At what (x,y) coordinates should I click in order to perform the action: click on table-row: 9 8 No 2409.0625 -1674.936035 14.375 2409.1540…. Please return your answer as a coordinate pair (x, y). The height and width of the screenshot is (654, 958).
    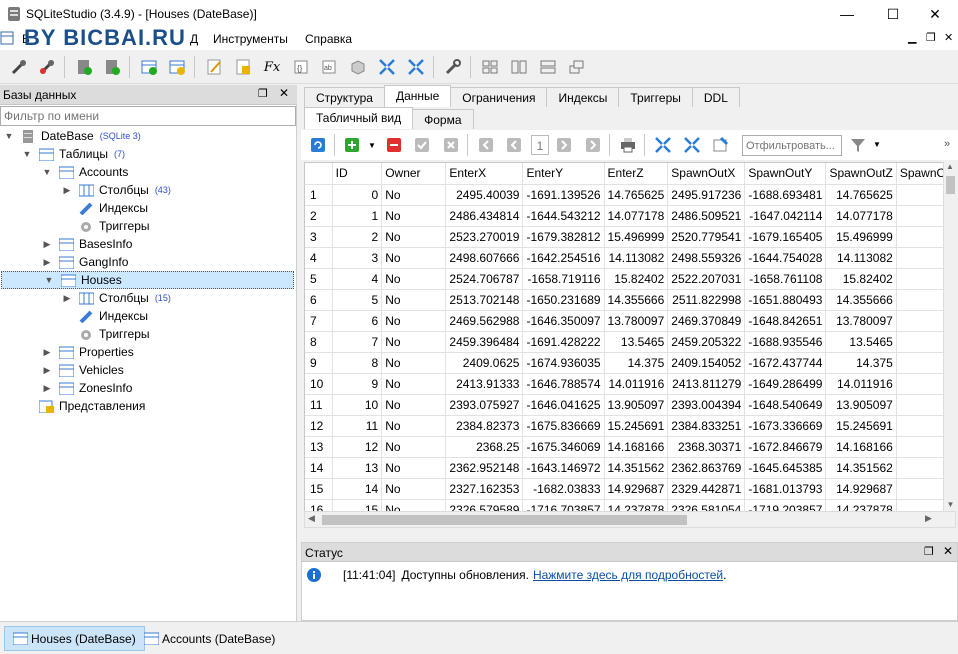
    Looking at the image, I should click on (630, 363).